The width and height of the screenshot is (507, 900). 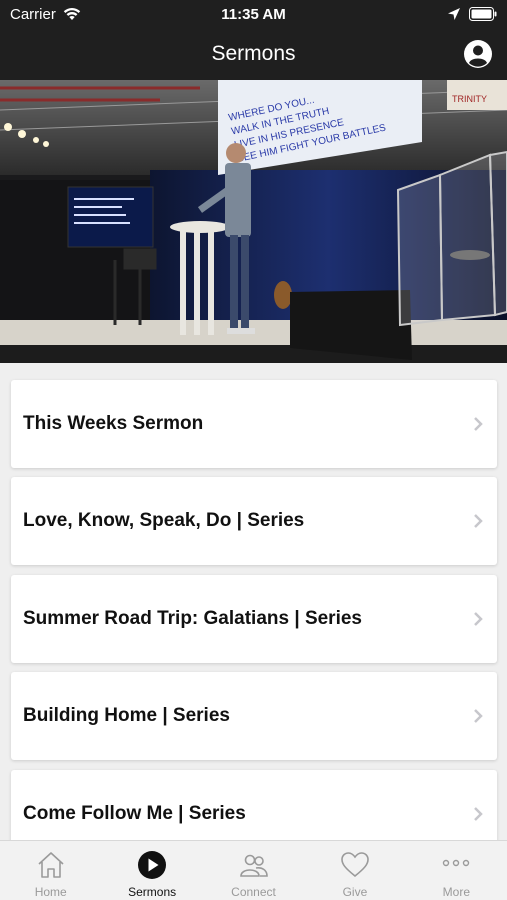 I want to click on tab-sermons: Sermons, so click(x=151, y=870).